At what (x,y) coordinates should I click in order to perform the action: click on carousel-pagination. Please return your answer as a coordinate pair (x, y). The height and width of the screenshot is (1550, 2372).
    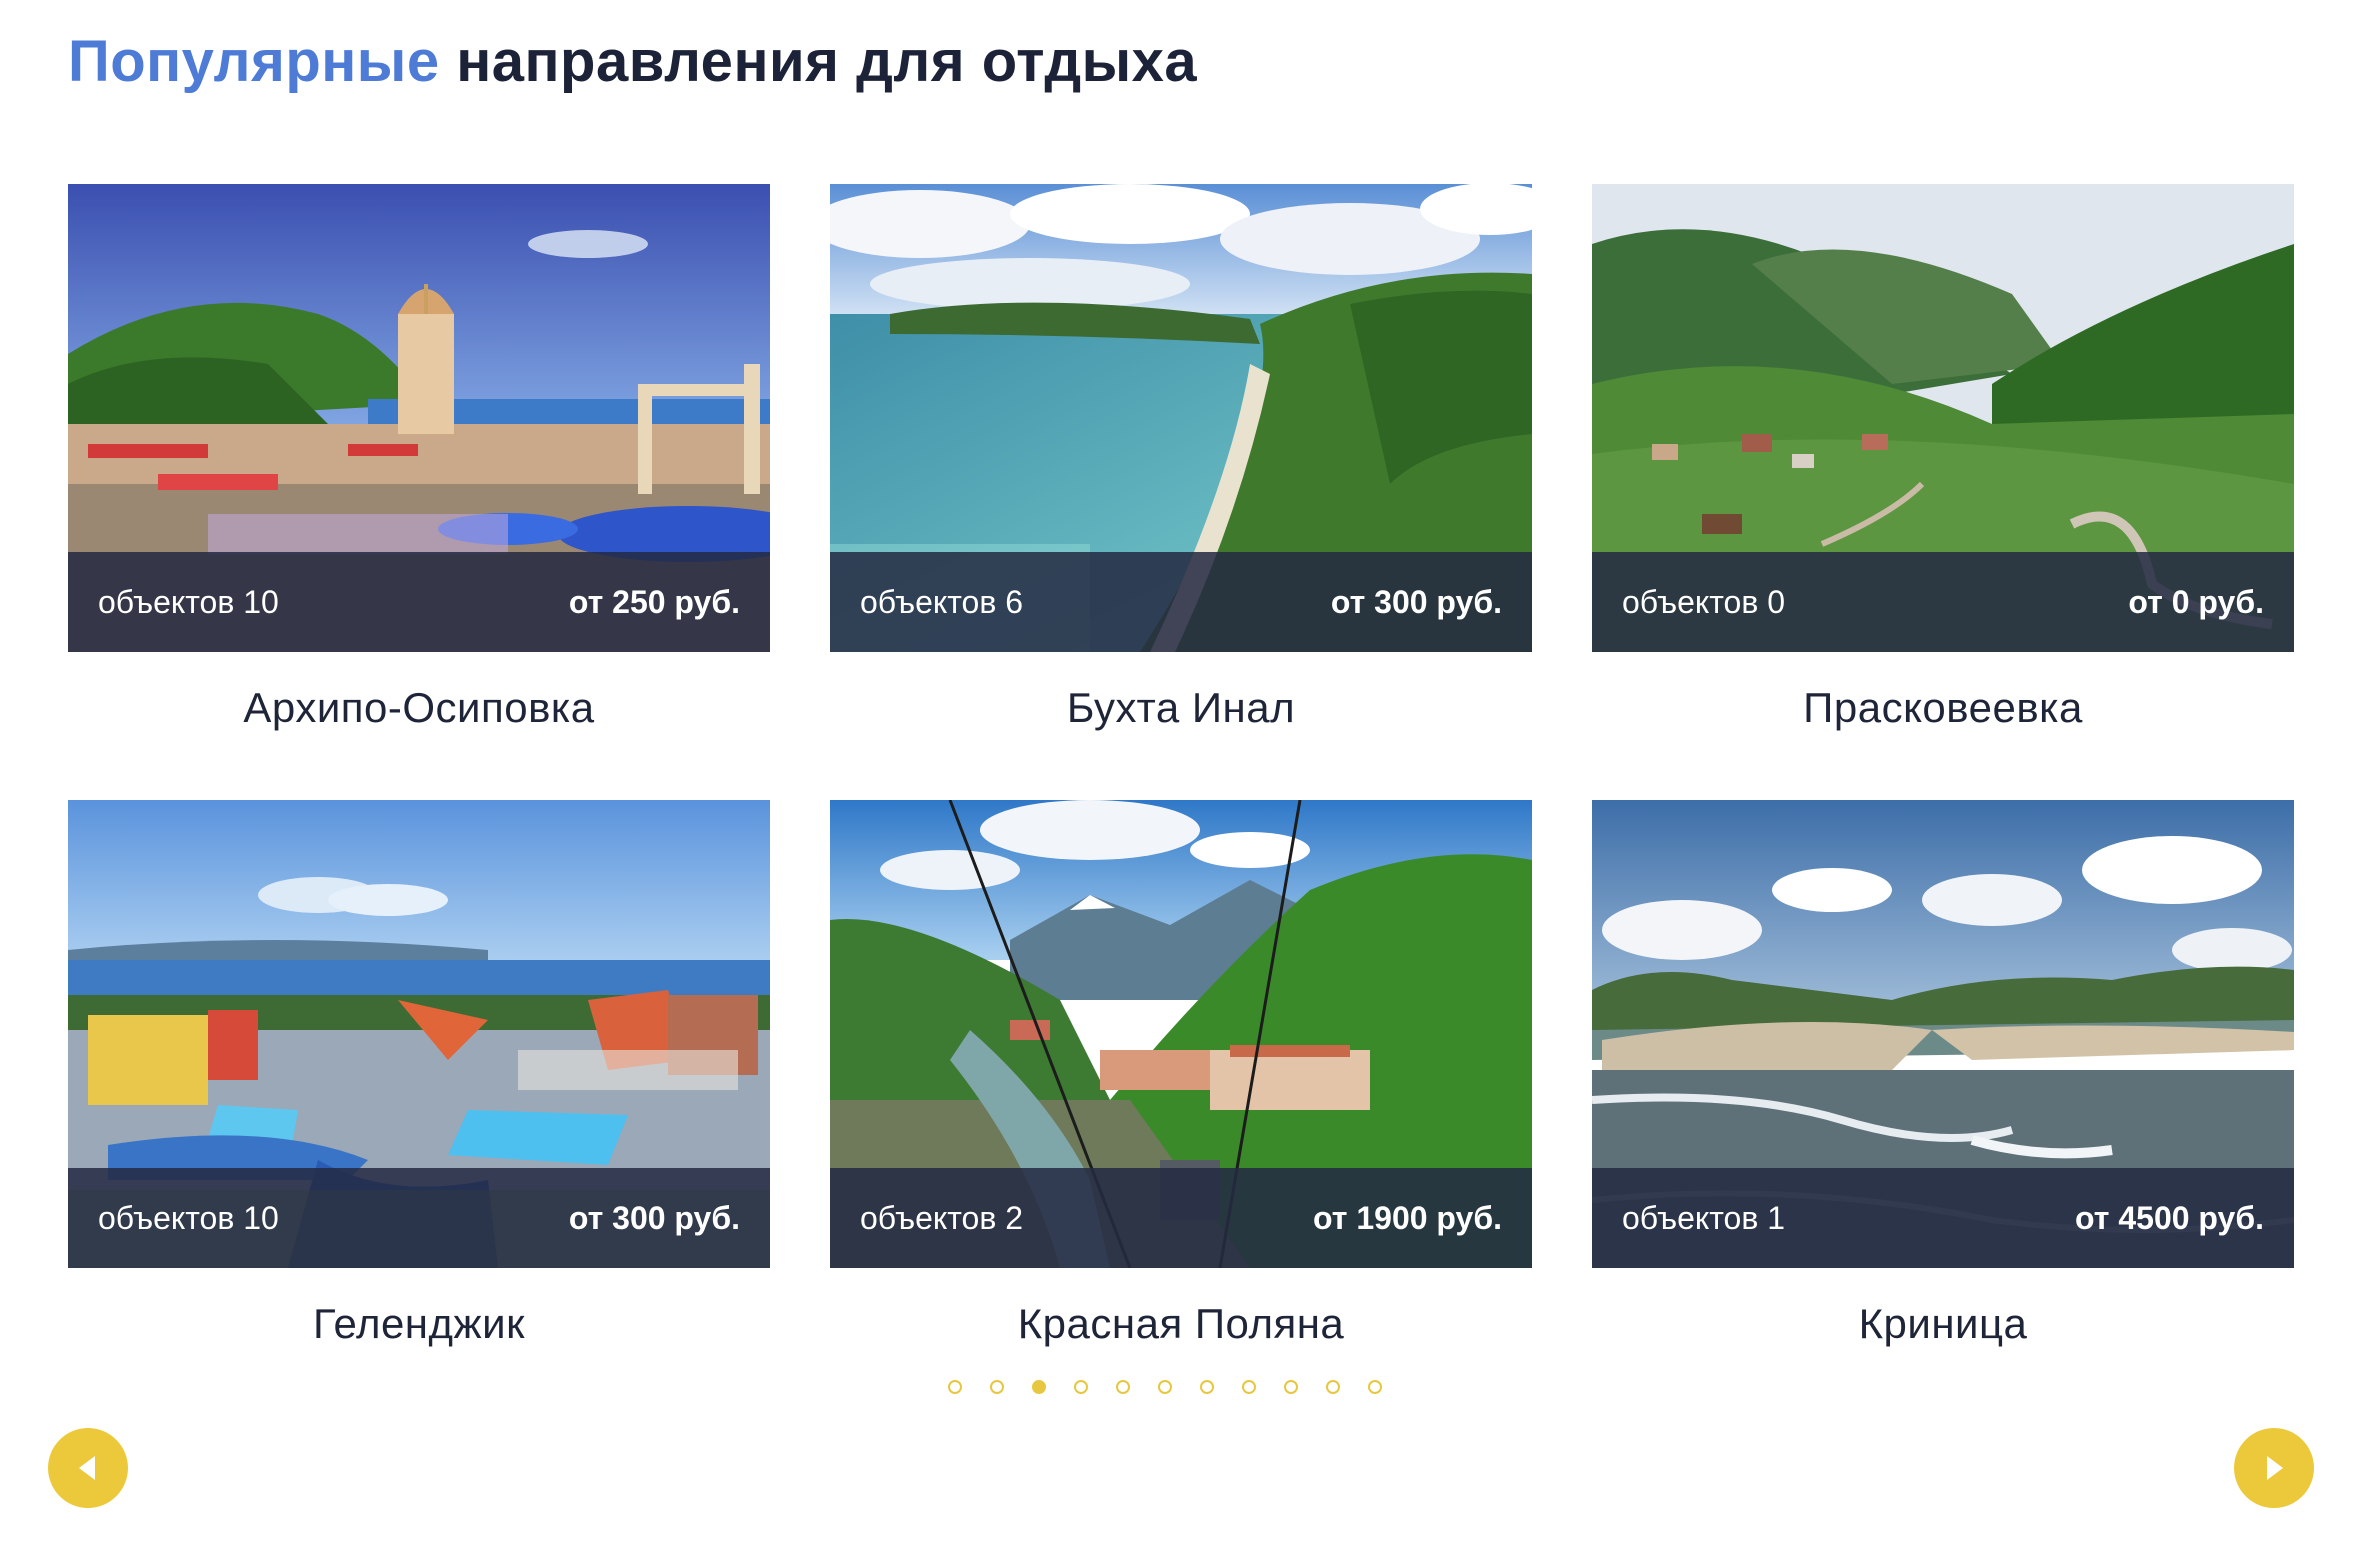
    Looking at the image, I should click on (1165, 1387).